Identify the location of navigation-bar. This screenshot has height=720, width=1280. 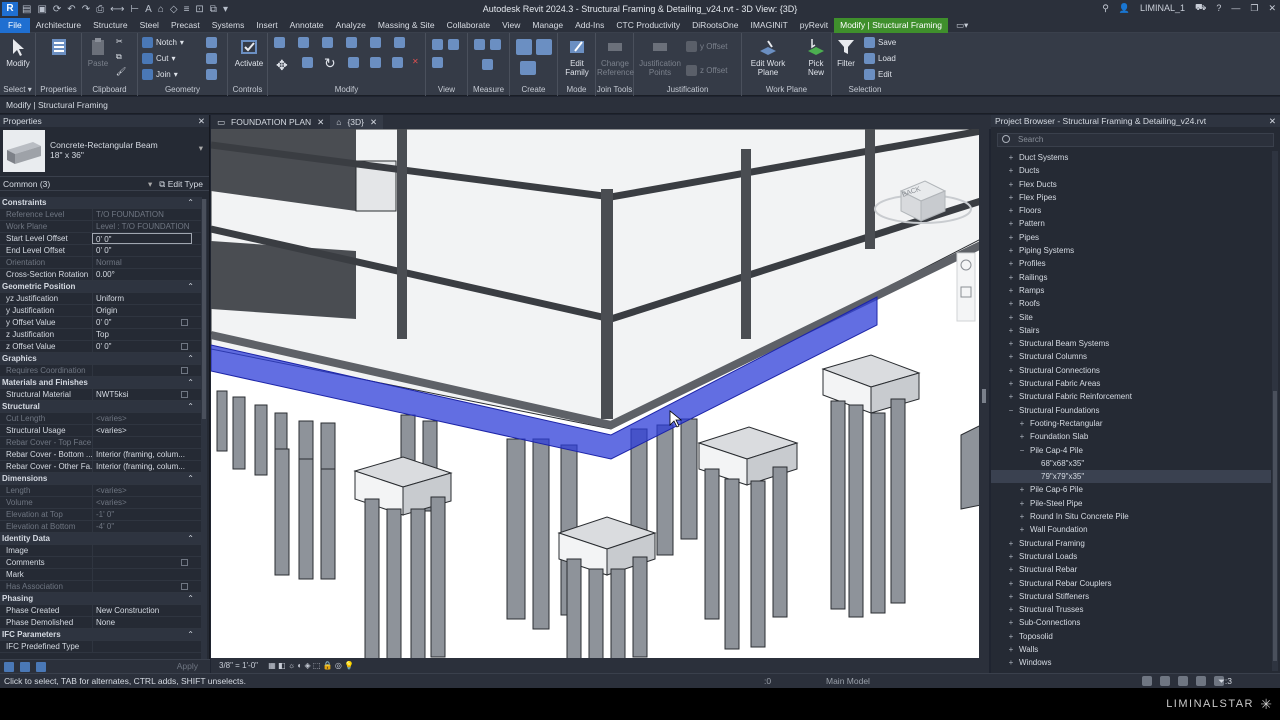
(966, 287).